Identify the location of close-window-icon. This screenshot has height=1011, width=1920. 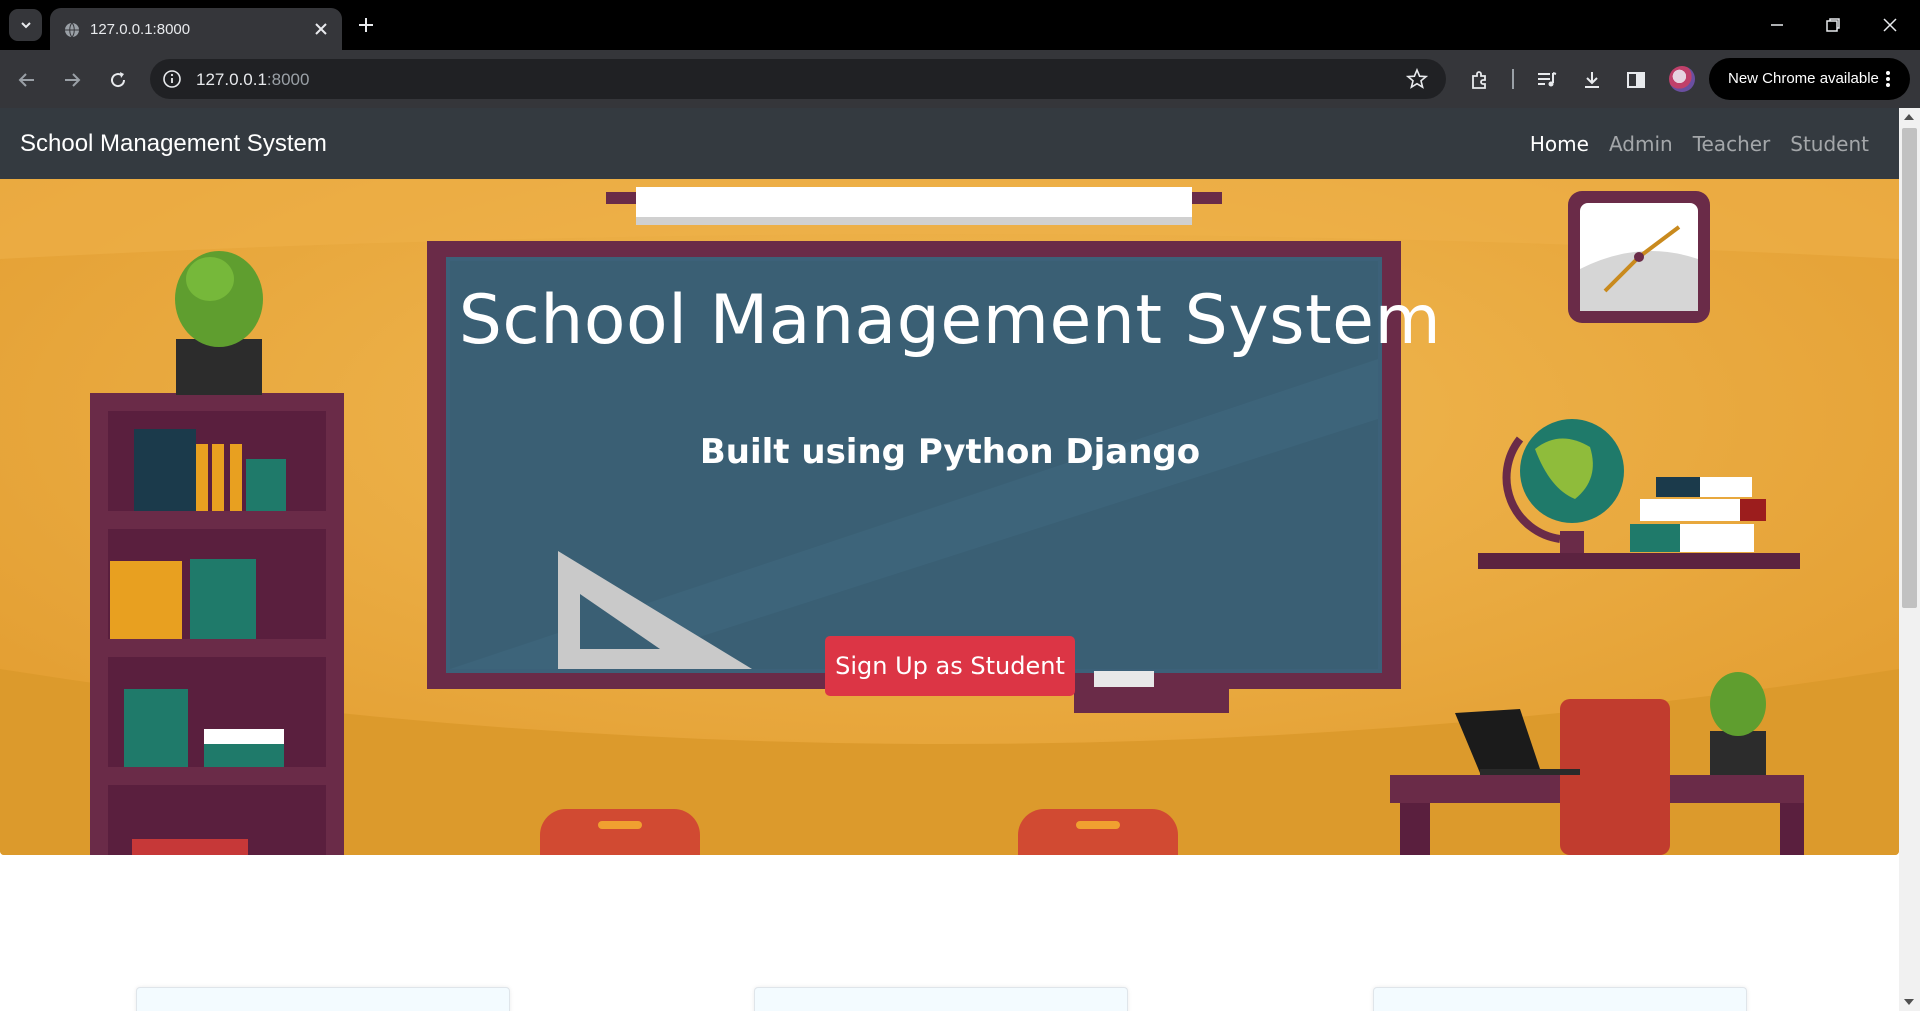
(1890, 25).